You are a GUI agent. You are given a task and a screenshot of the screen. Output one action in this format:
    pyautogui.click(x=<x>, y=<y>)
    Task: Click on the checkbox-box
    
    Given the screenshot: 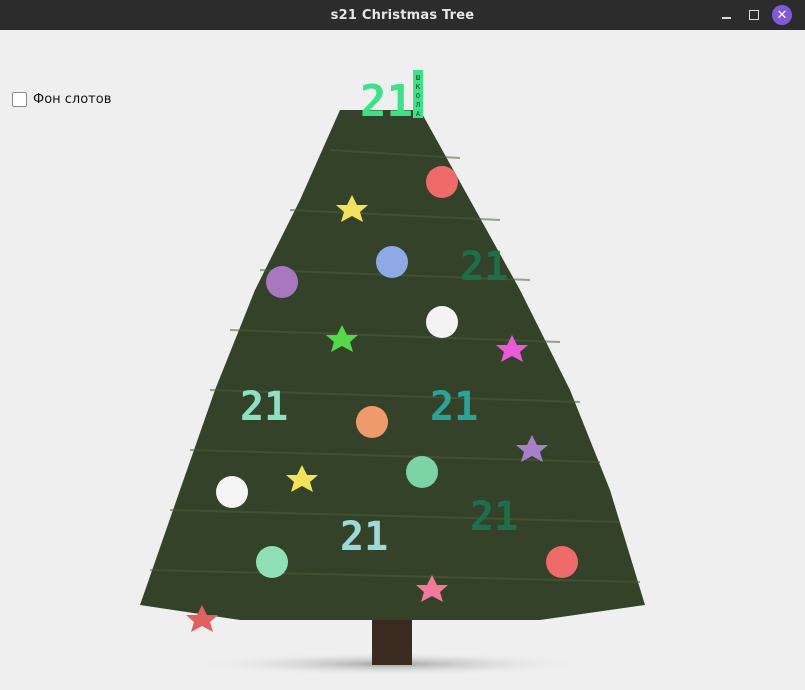 What is the action you would take?
    pyautogui.click(x=19, y=99)
    